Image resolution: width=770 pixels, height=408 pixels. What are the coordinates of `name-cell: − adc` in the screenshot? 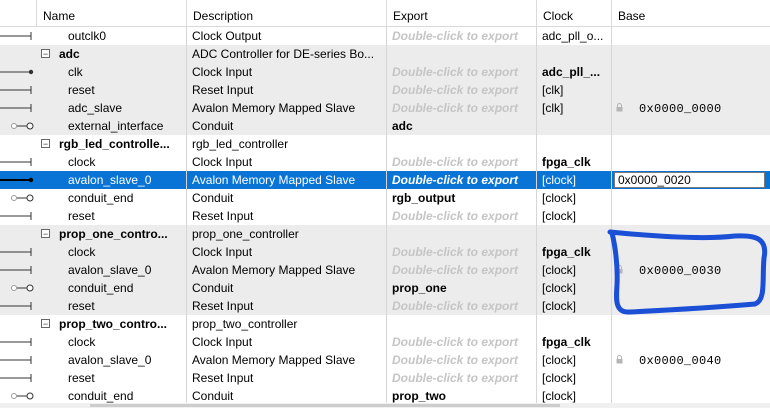 It's located at (112, 54).